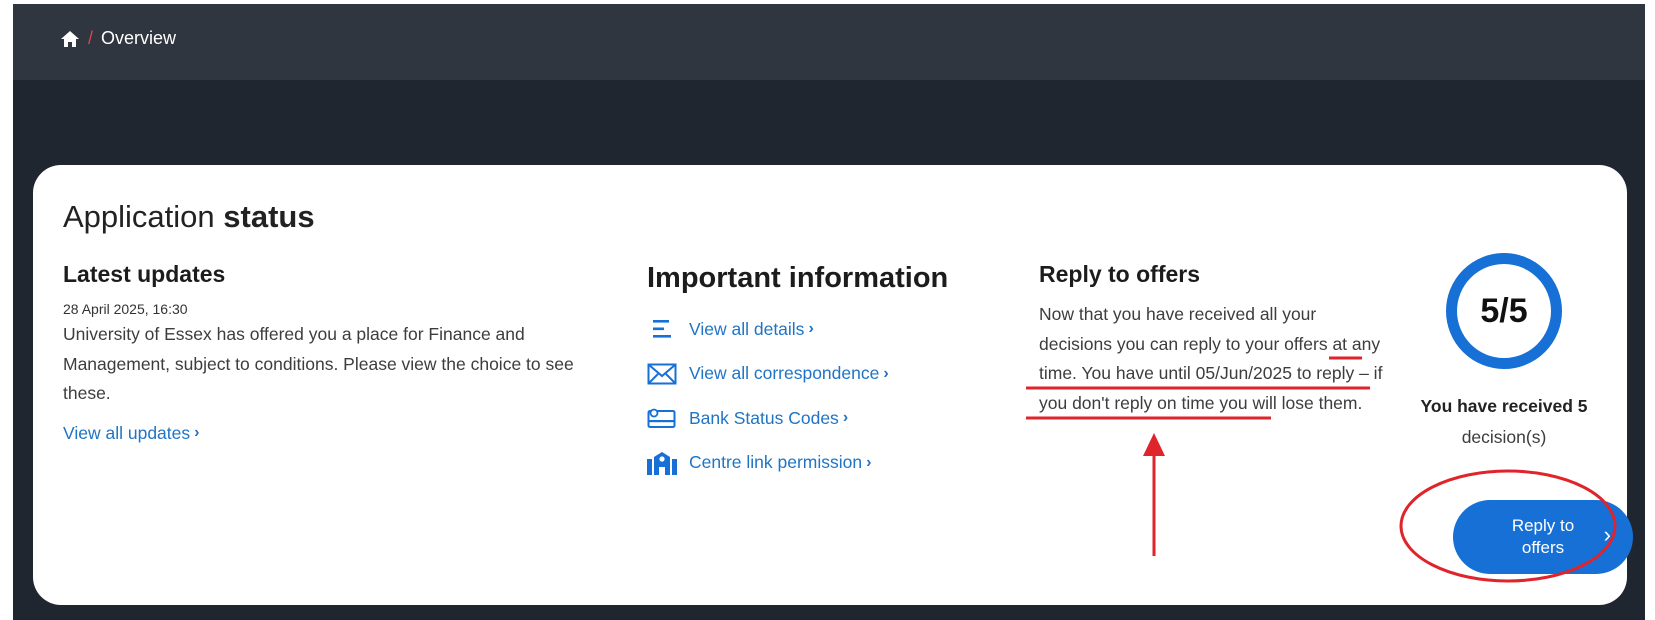  I want to click on breadcrumb: / Overview, so click(118, 38).